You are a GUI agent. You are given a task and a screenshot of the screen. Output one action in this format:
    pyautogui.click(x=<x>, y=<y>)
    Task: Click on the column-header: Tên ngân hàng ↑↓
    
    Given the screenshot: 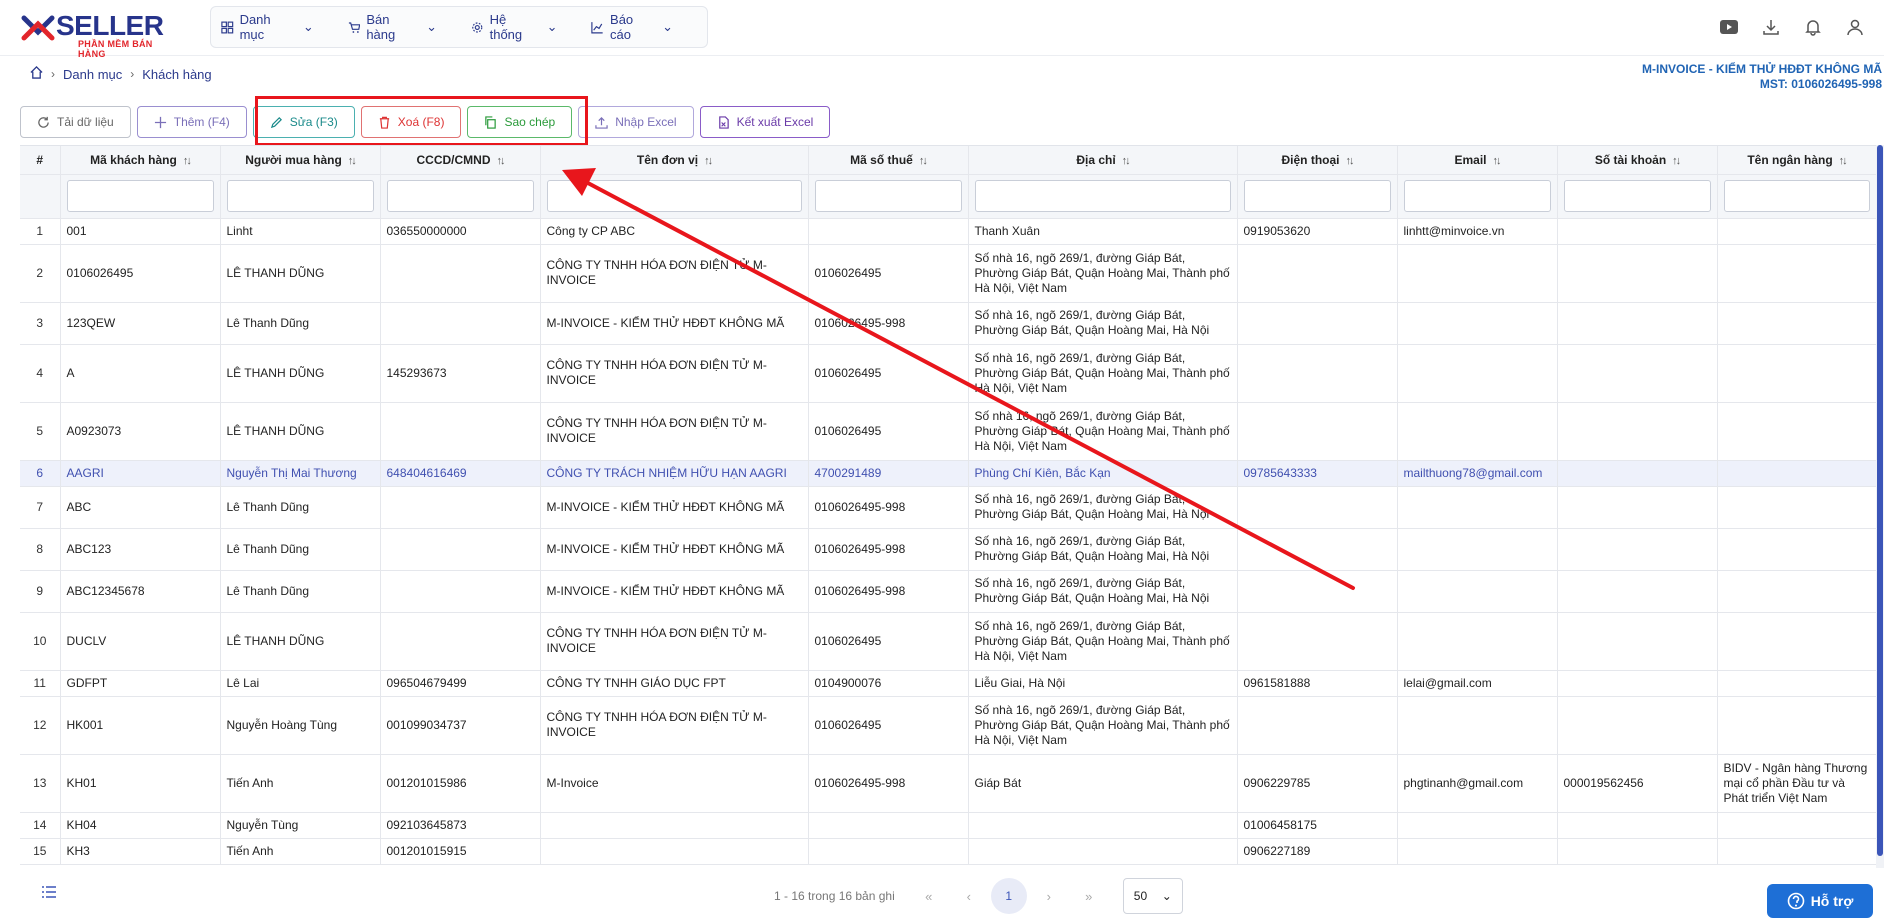 What is the action you would take?
    pyautogui.click(x=1796, y=160)
    